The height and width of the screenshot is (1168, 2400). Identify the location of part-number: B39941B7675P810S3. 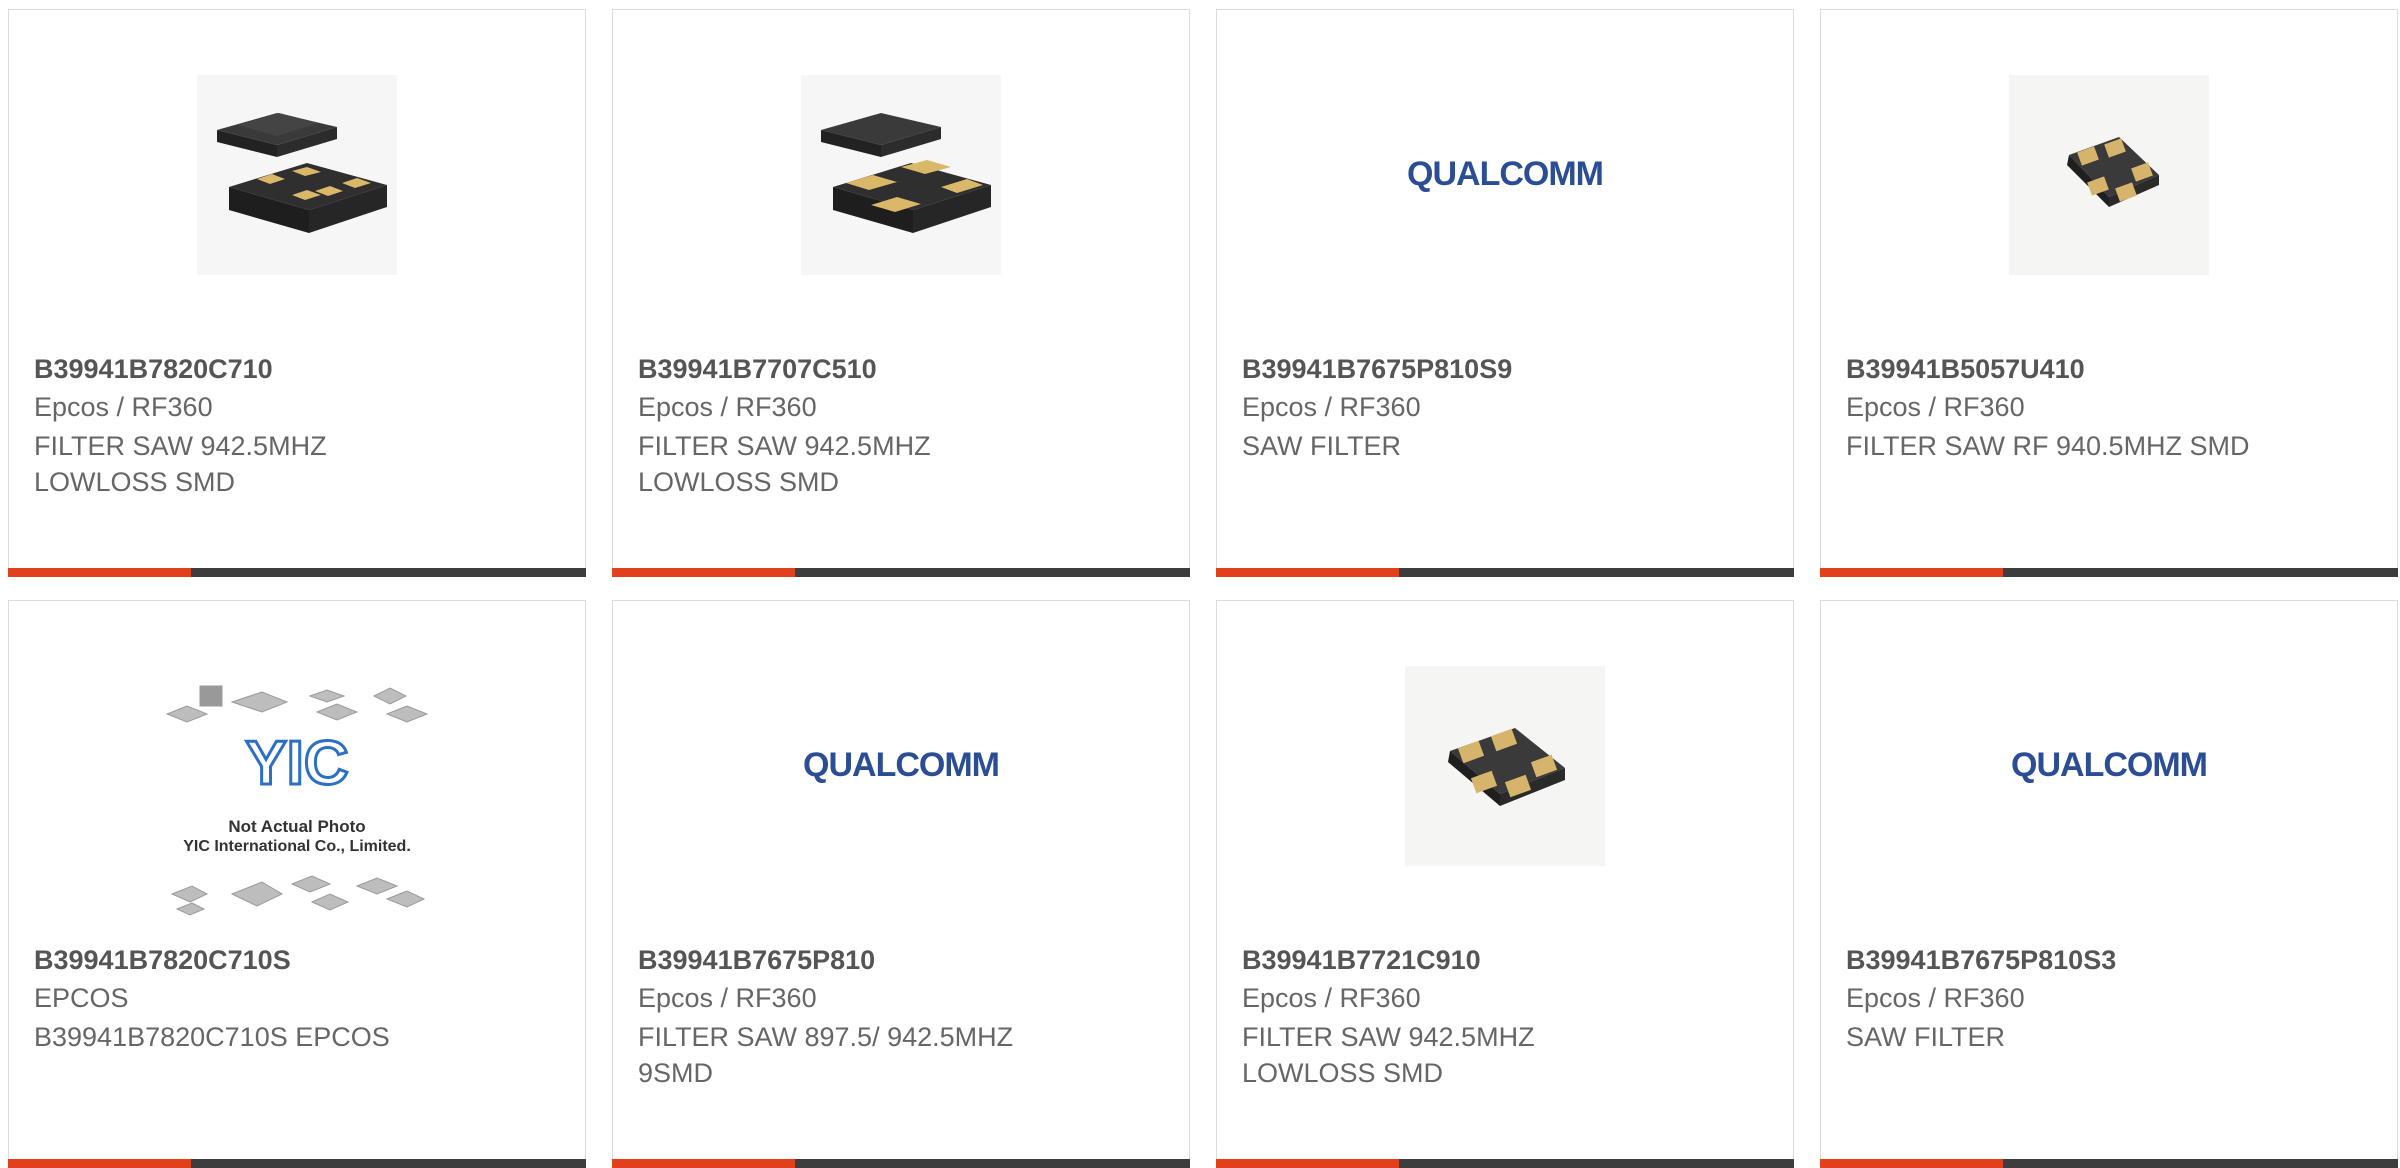
(1981, 960).